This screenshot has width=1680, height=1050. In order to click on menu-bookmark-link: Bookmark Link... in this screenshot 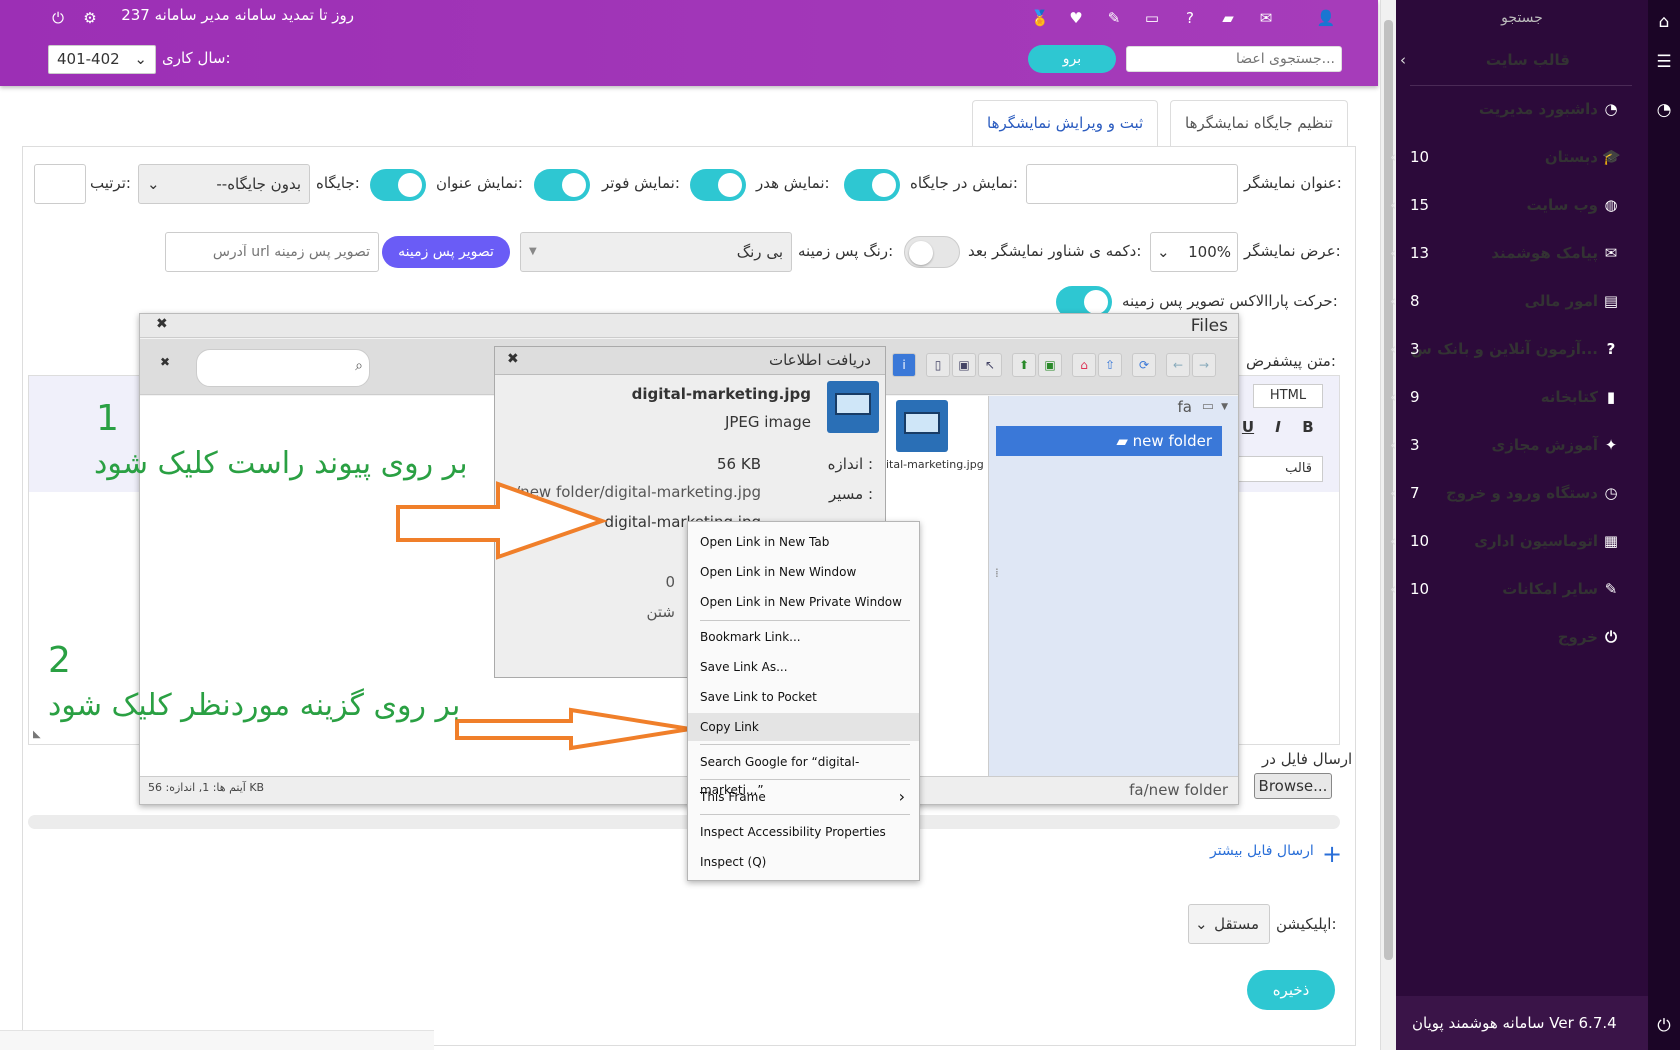, I will do `click(803, 637)`.